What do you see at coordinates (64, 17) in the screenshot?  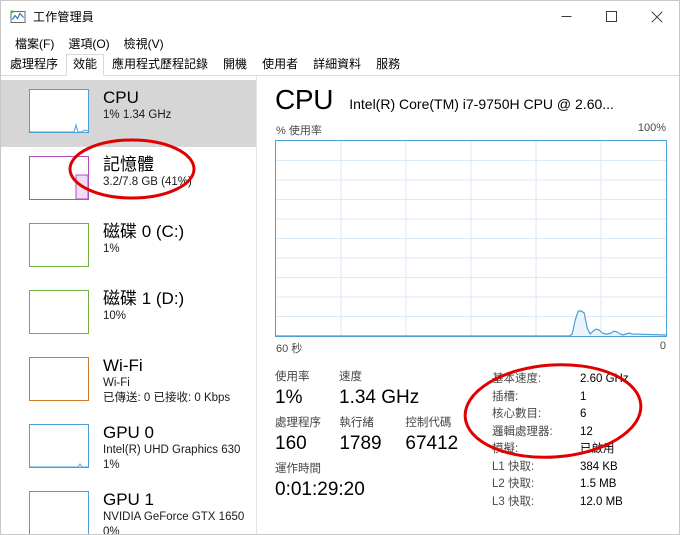 I see `window-title: 工作管理員` at bounding box center [64, 17].